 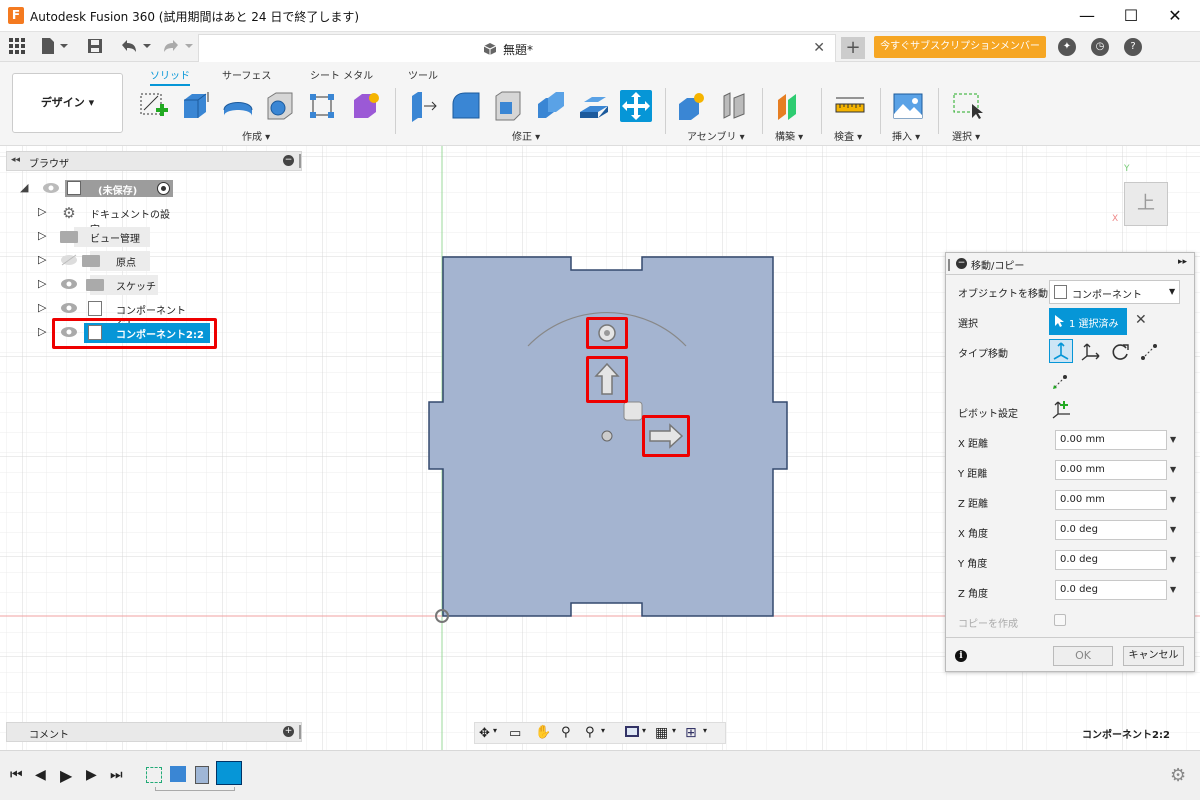 What do you see at coordinates (908, 106) in the screenshot?
I see `insert-image-icon` at bounding box center [908, 106].